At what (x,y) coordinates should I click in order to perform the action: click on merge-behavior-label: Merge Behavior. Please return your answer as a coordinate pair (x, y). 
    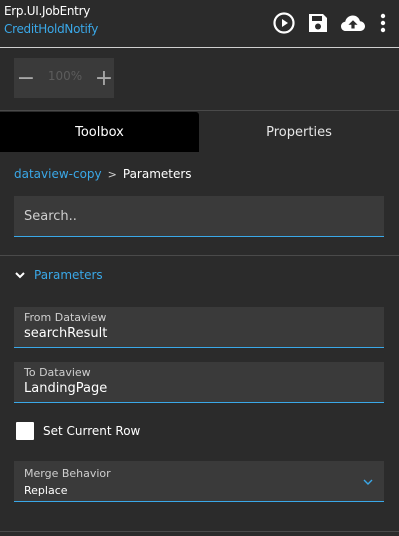
    Looking at the image, I should click on (67, 473).